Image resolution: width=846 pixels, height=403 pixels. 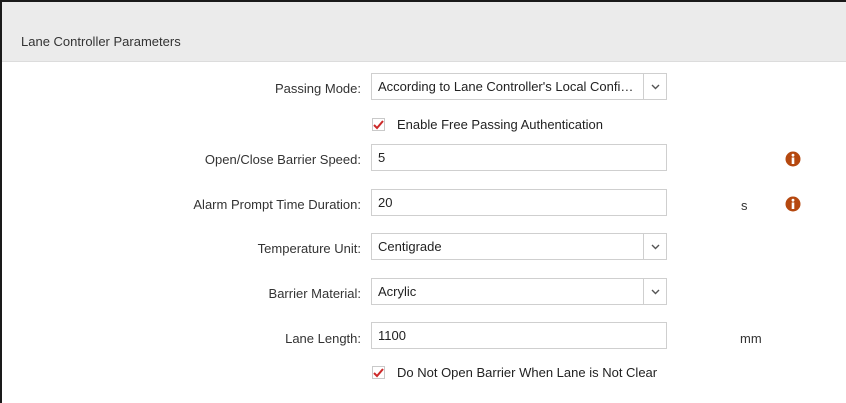 What do you see at coordinates (397, 291) in the screenshot?
I see `barrier-material-value: Acrylic` at bounding box center [397, 291].